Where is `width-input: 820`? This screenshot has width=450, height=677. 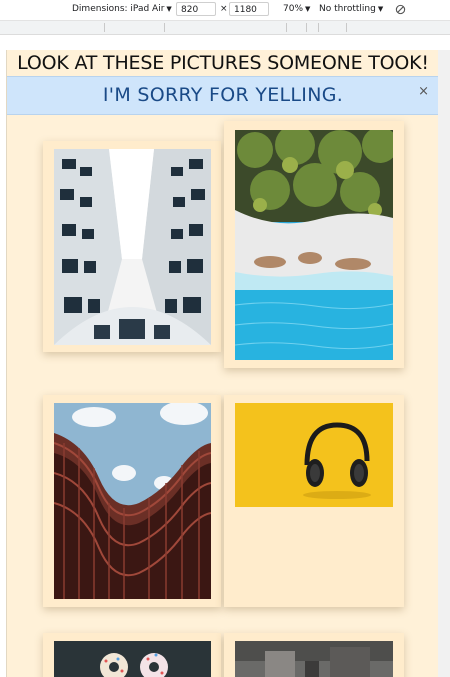
width-input: 820 is located at coordinates (196, 9).